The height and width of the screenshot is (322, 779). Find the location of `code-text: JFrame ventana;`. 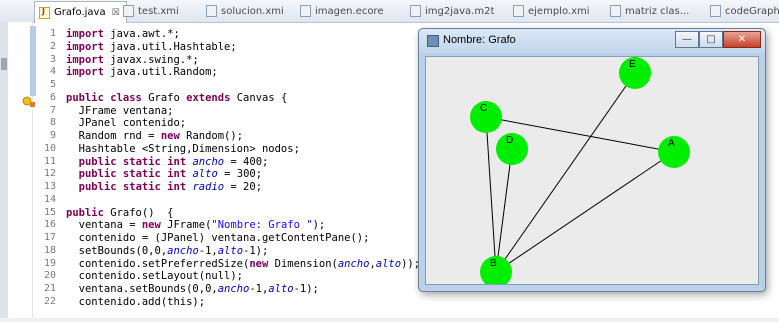

code-text: JFrame ventana; is located at coordinates (120, 110).